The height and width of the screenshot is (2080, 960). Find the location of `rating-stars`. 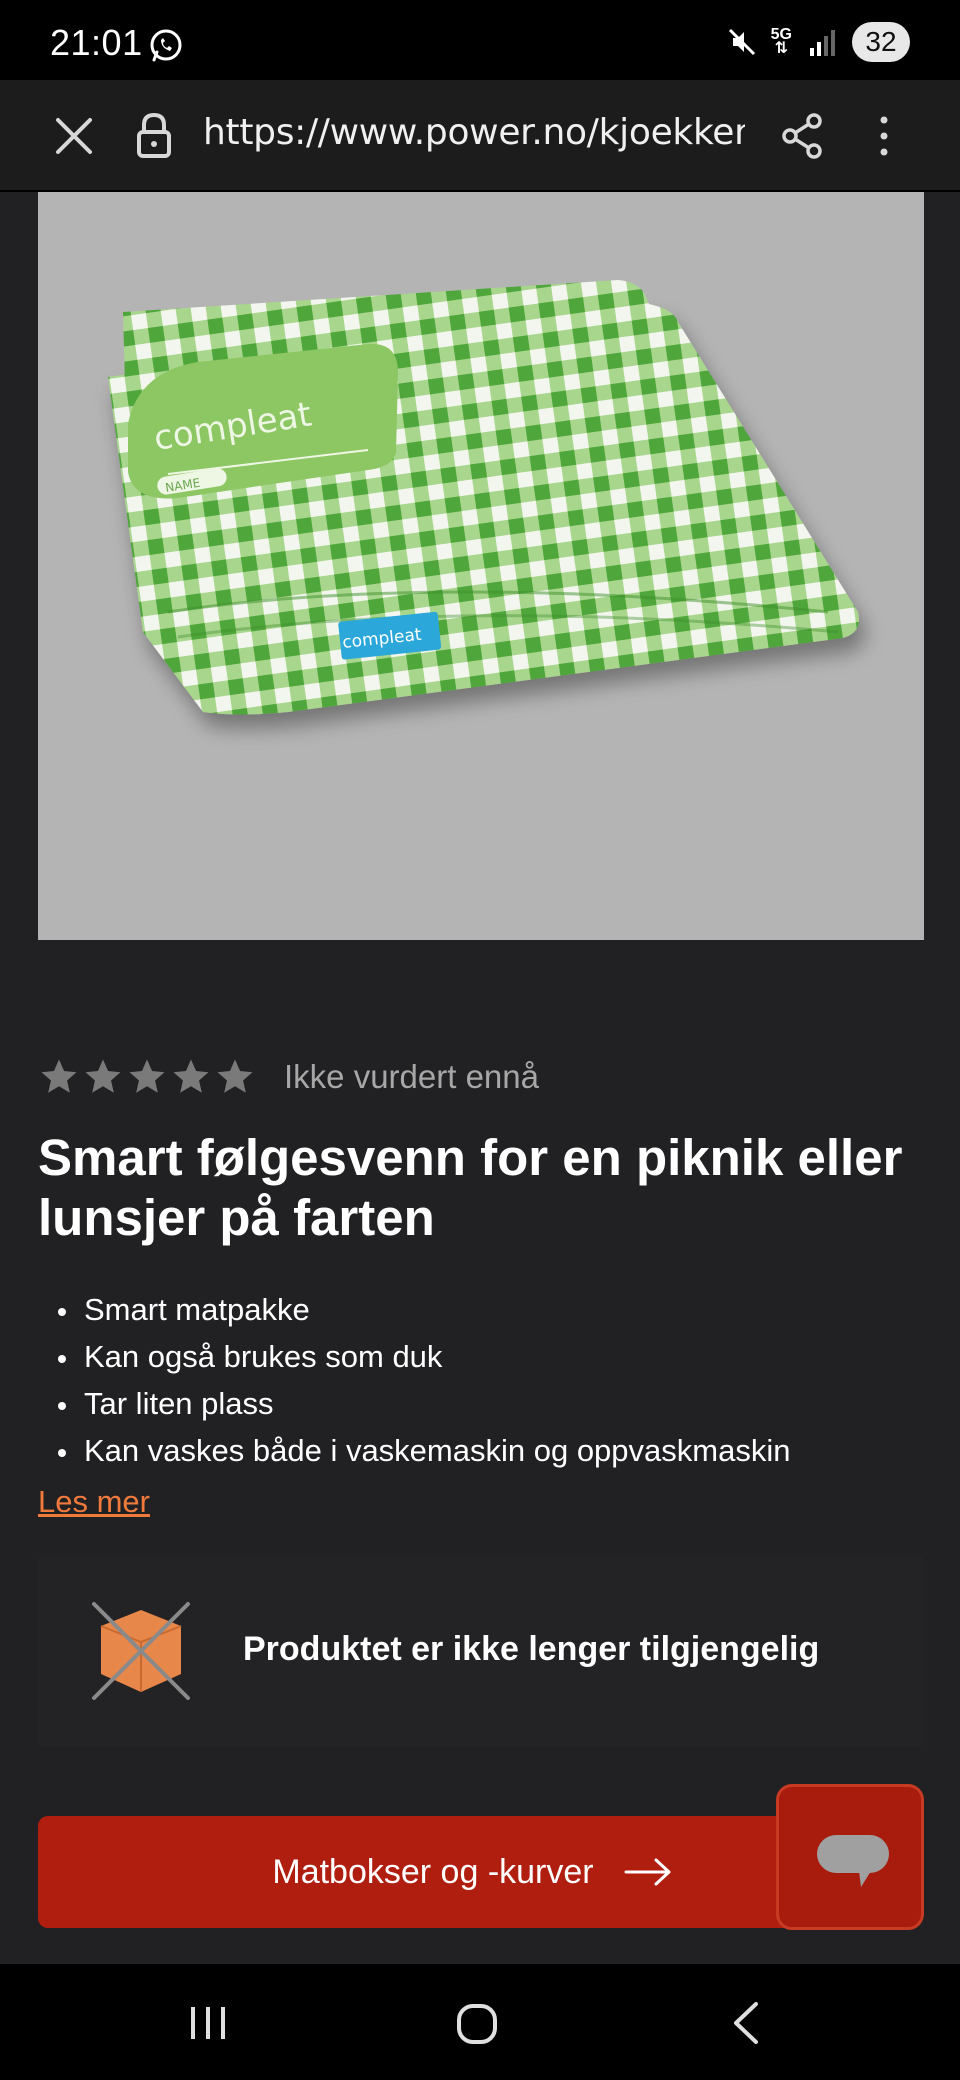

rating-stars is located at coordinates (147, 1077).